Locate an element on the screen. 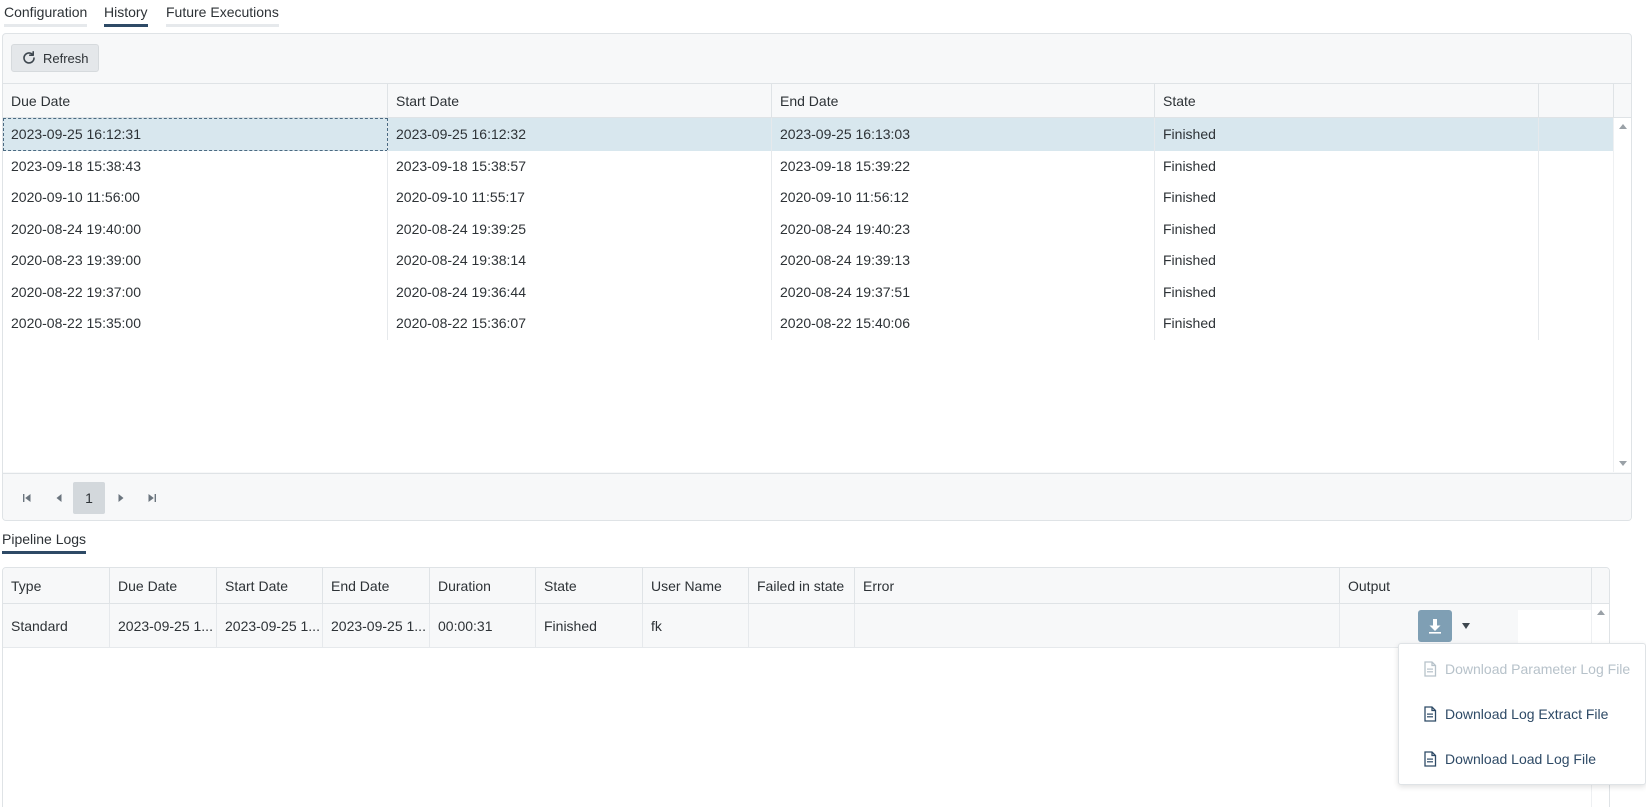 This screenshot has width=1646, height=807. pager: 1 is located at coordinates (817, 496).